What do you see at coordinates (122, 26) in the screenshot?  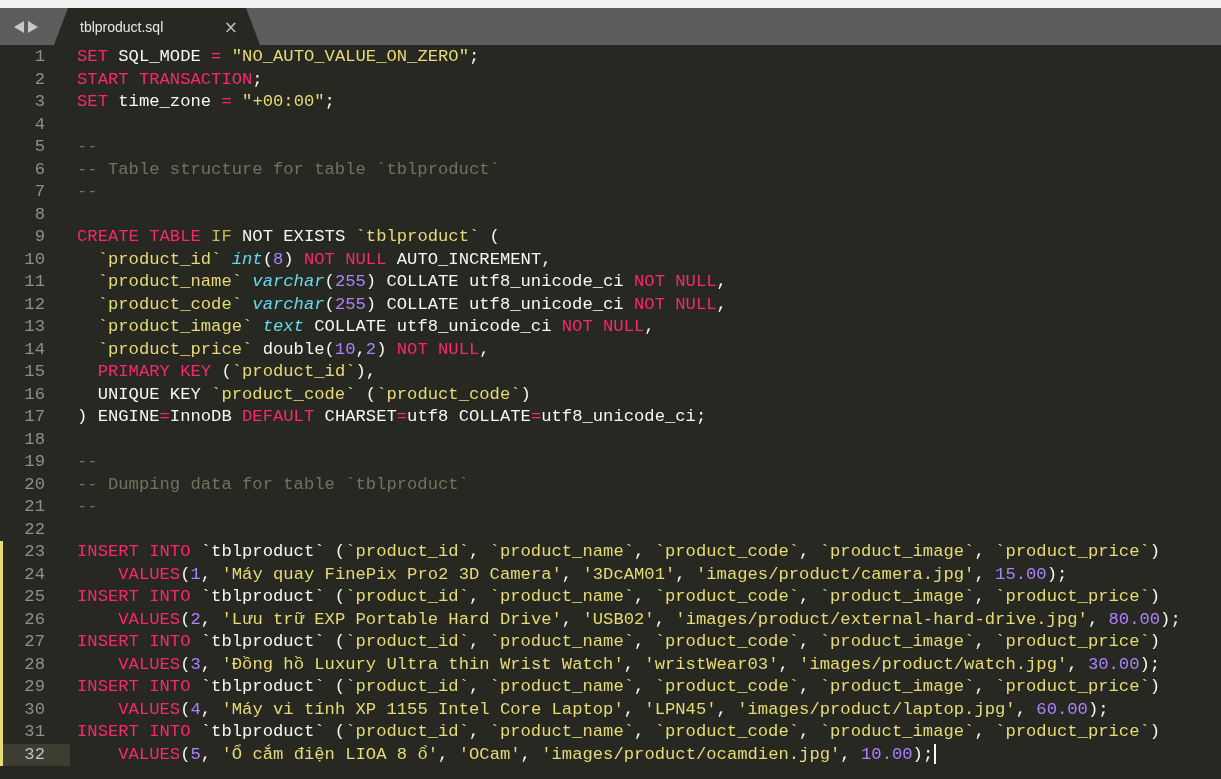 I see `tab-title: tblproduct.sql` at bounding box center [122, 26].